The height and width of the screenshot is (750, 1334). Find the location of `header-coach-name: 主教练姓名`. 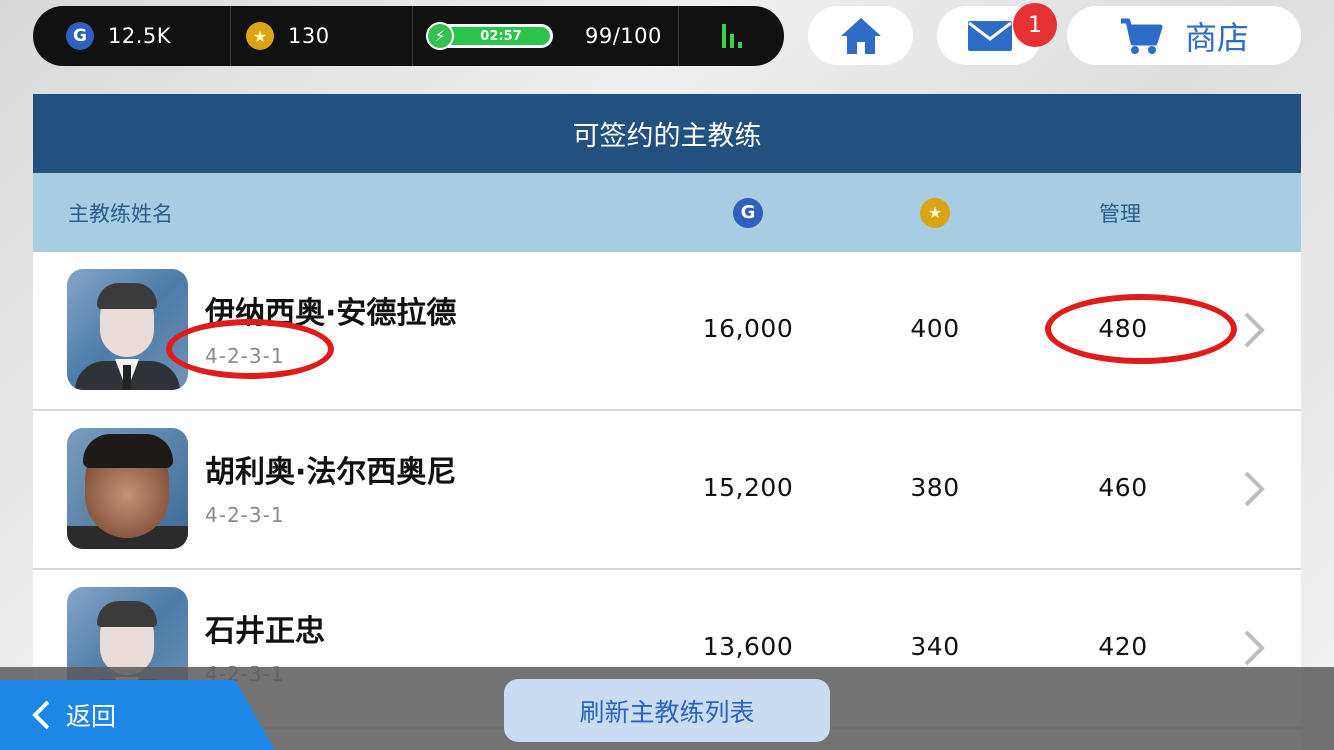

header-coach-name: 主教练姓名 is located at coordinates (120, 213).